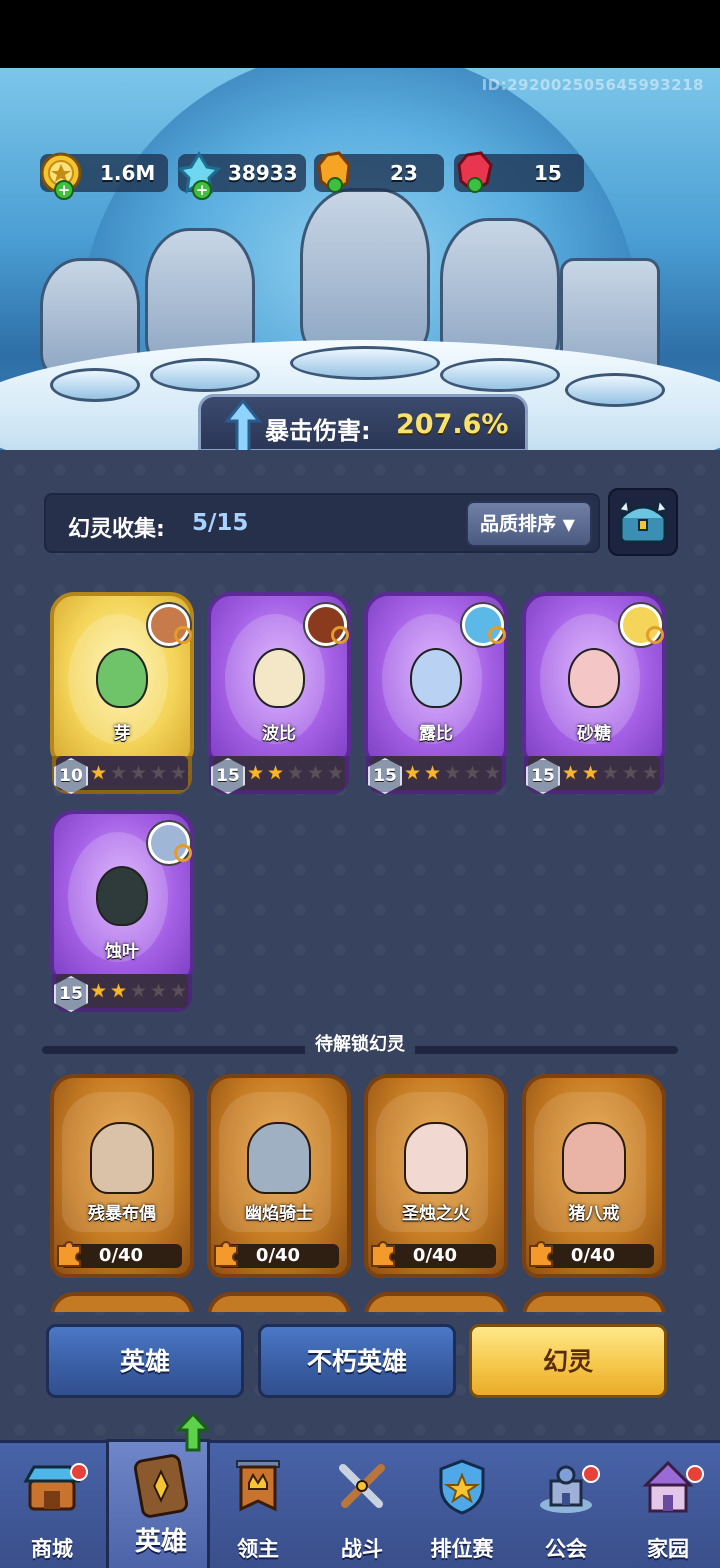 This screenshot has height=1568, width=720. I want to click on nav-shop: 商城, so click(52, 1505).